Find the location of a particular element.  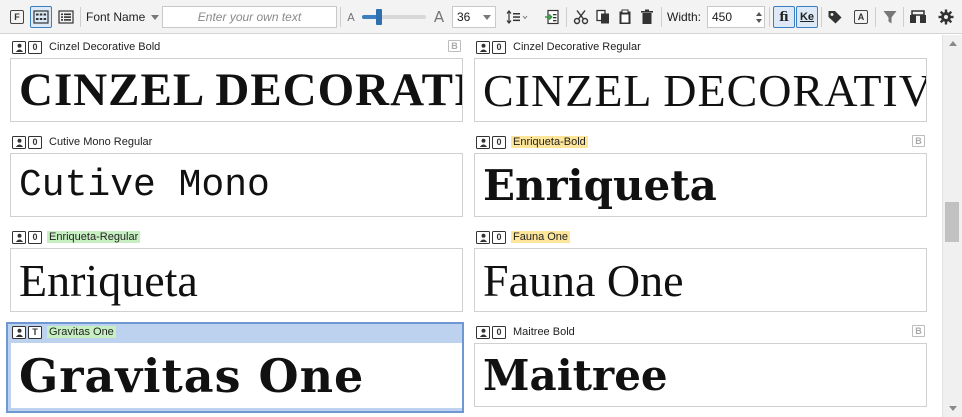

font-card: 0 Fauna One Fauna One is located at coordinates (700, 268).